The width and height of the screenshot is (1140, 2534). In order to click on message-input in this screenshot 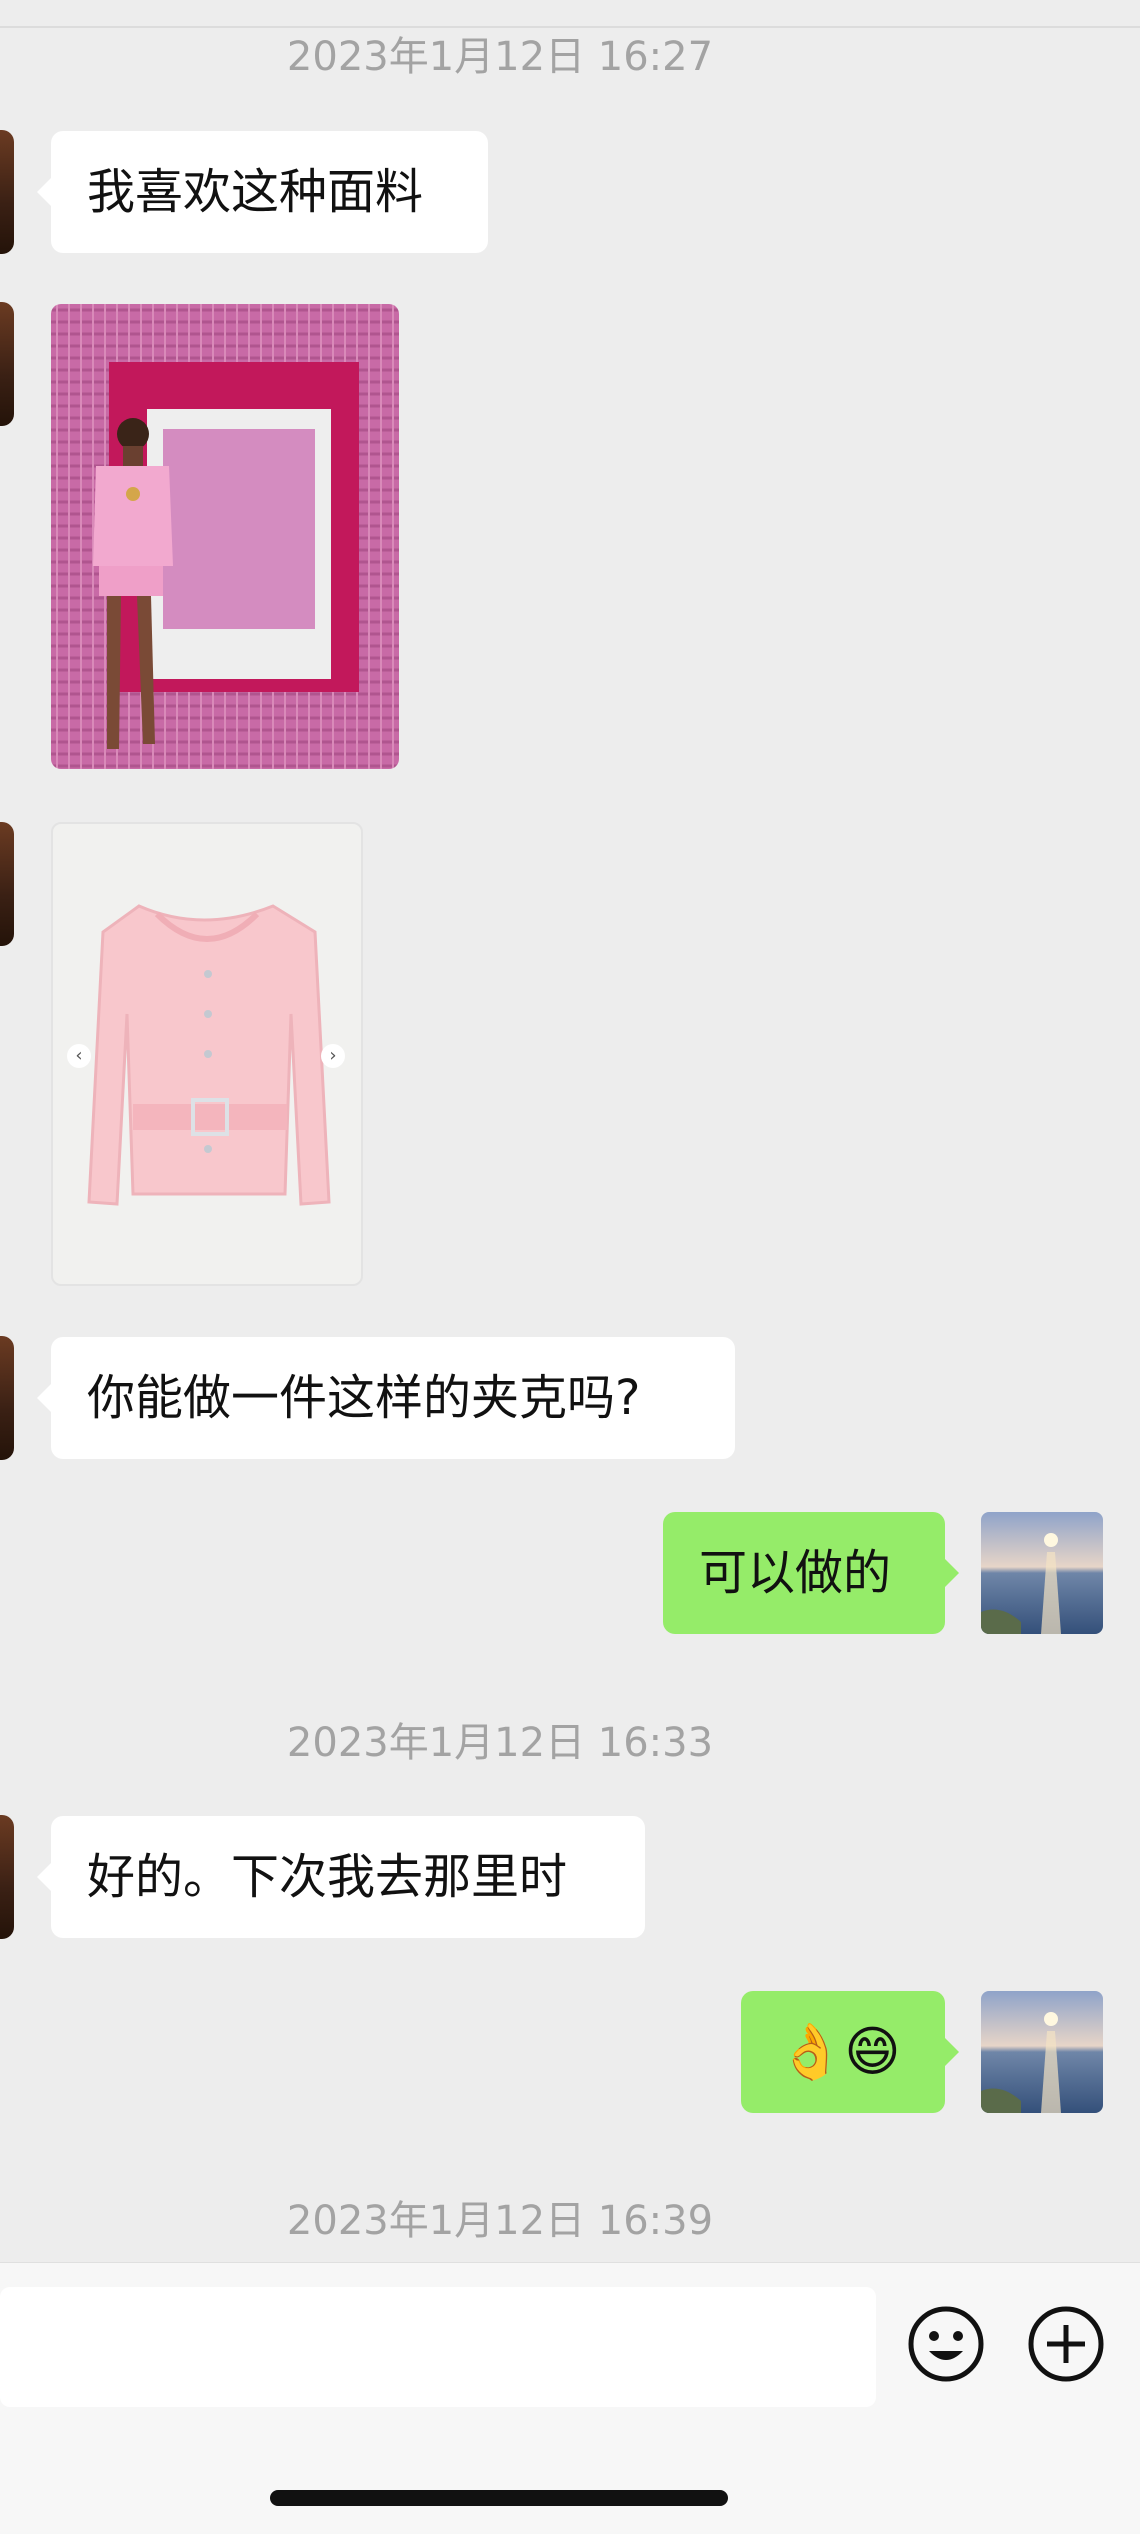, I will do `click(438, 2347)`.